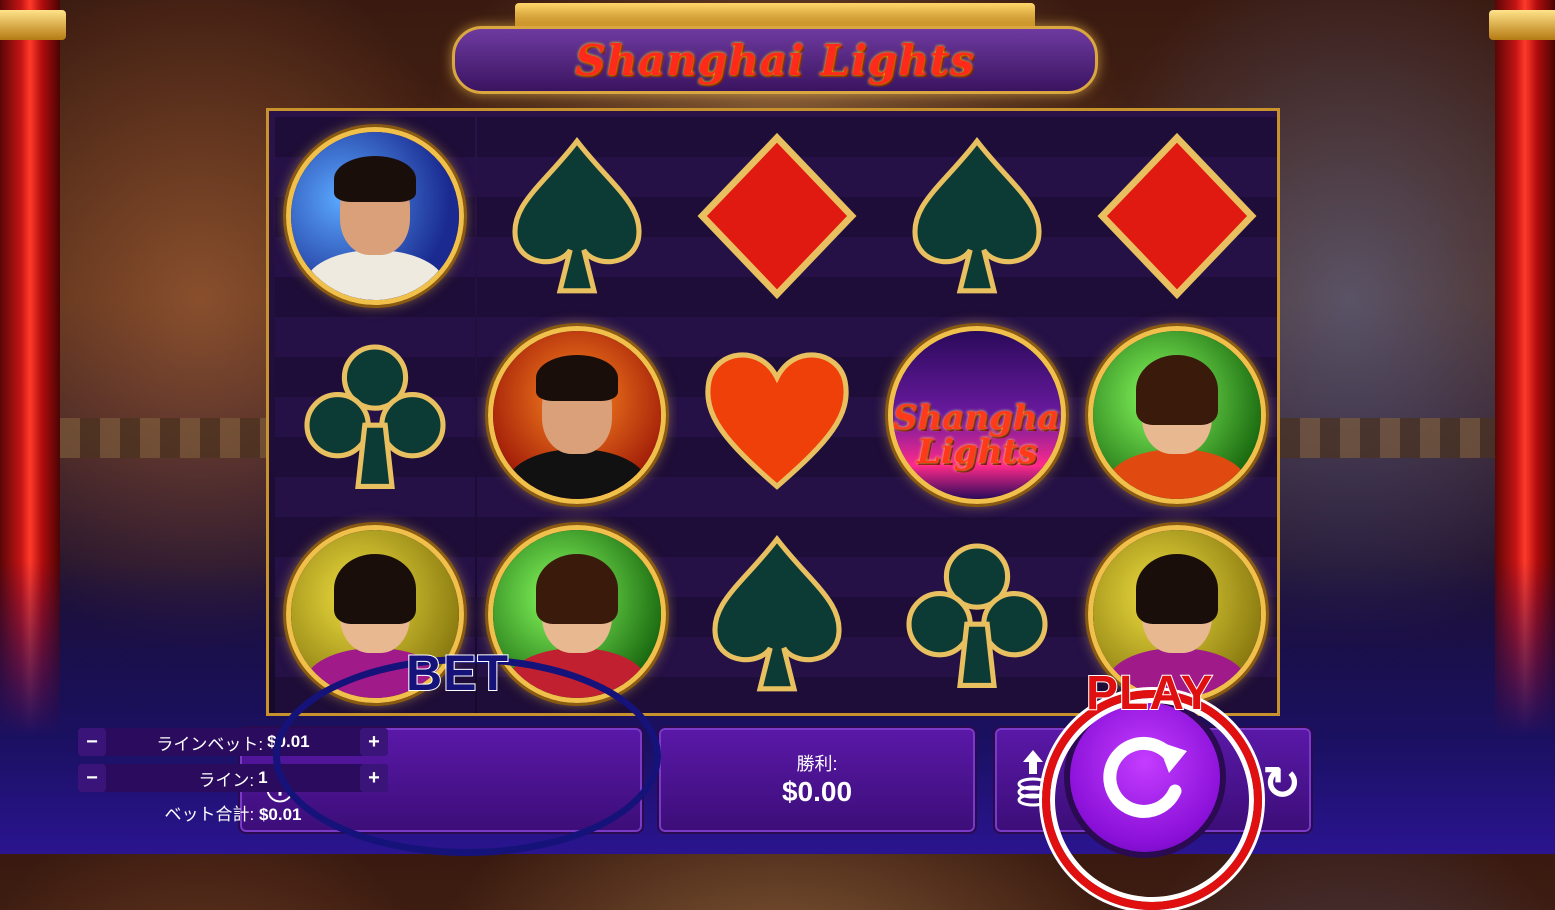 This screenshot has width=1555, height=910. I want to click on lines-decrease-button: −, so click(92, 778).